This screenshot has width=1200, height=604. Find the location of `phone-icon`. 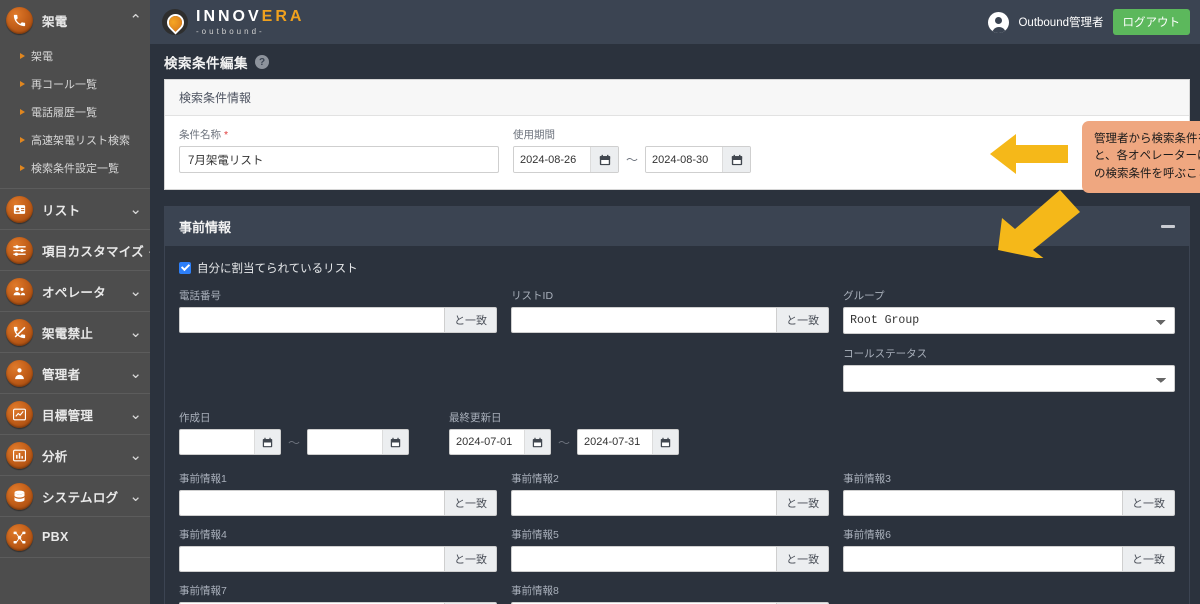

phone-icon is located at coordinates (19, 20).